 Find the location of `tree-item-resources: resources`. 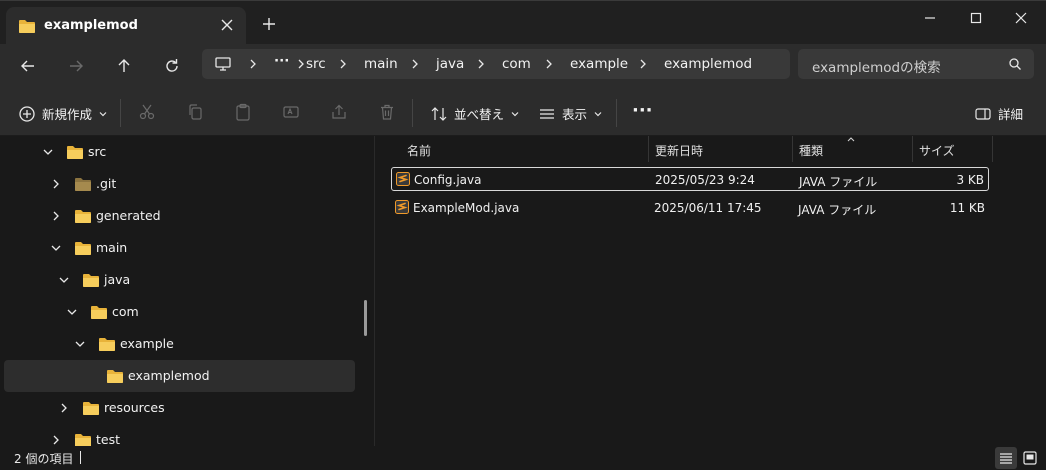

tree-item-resources: resources is located at coordinates (179, 408).